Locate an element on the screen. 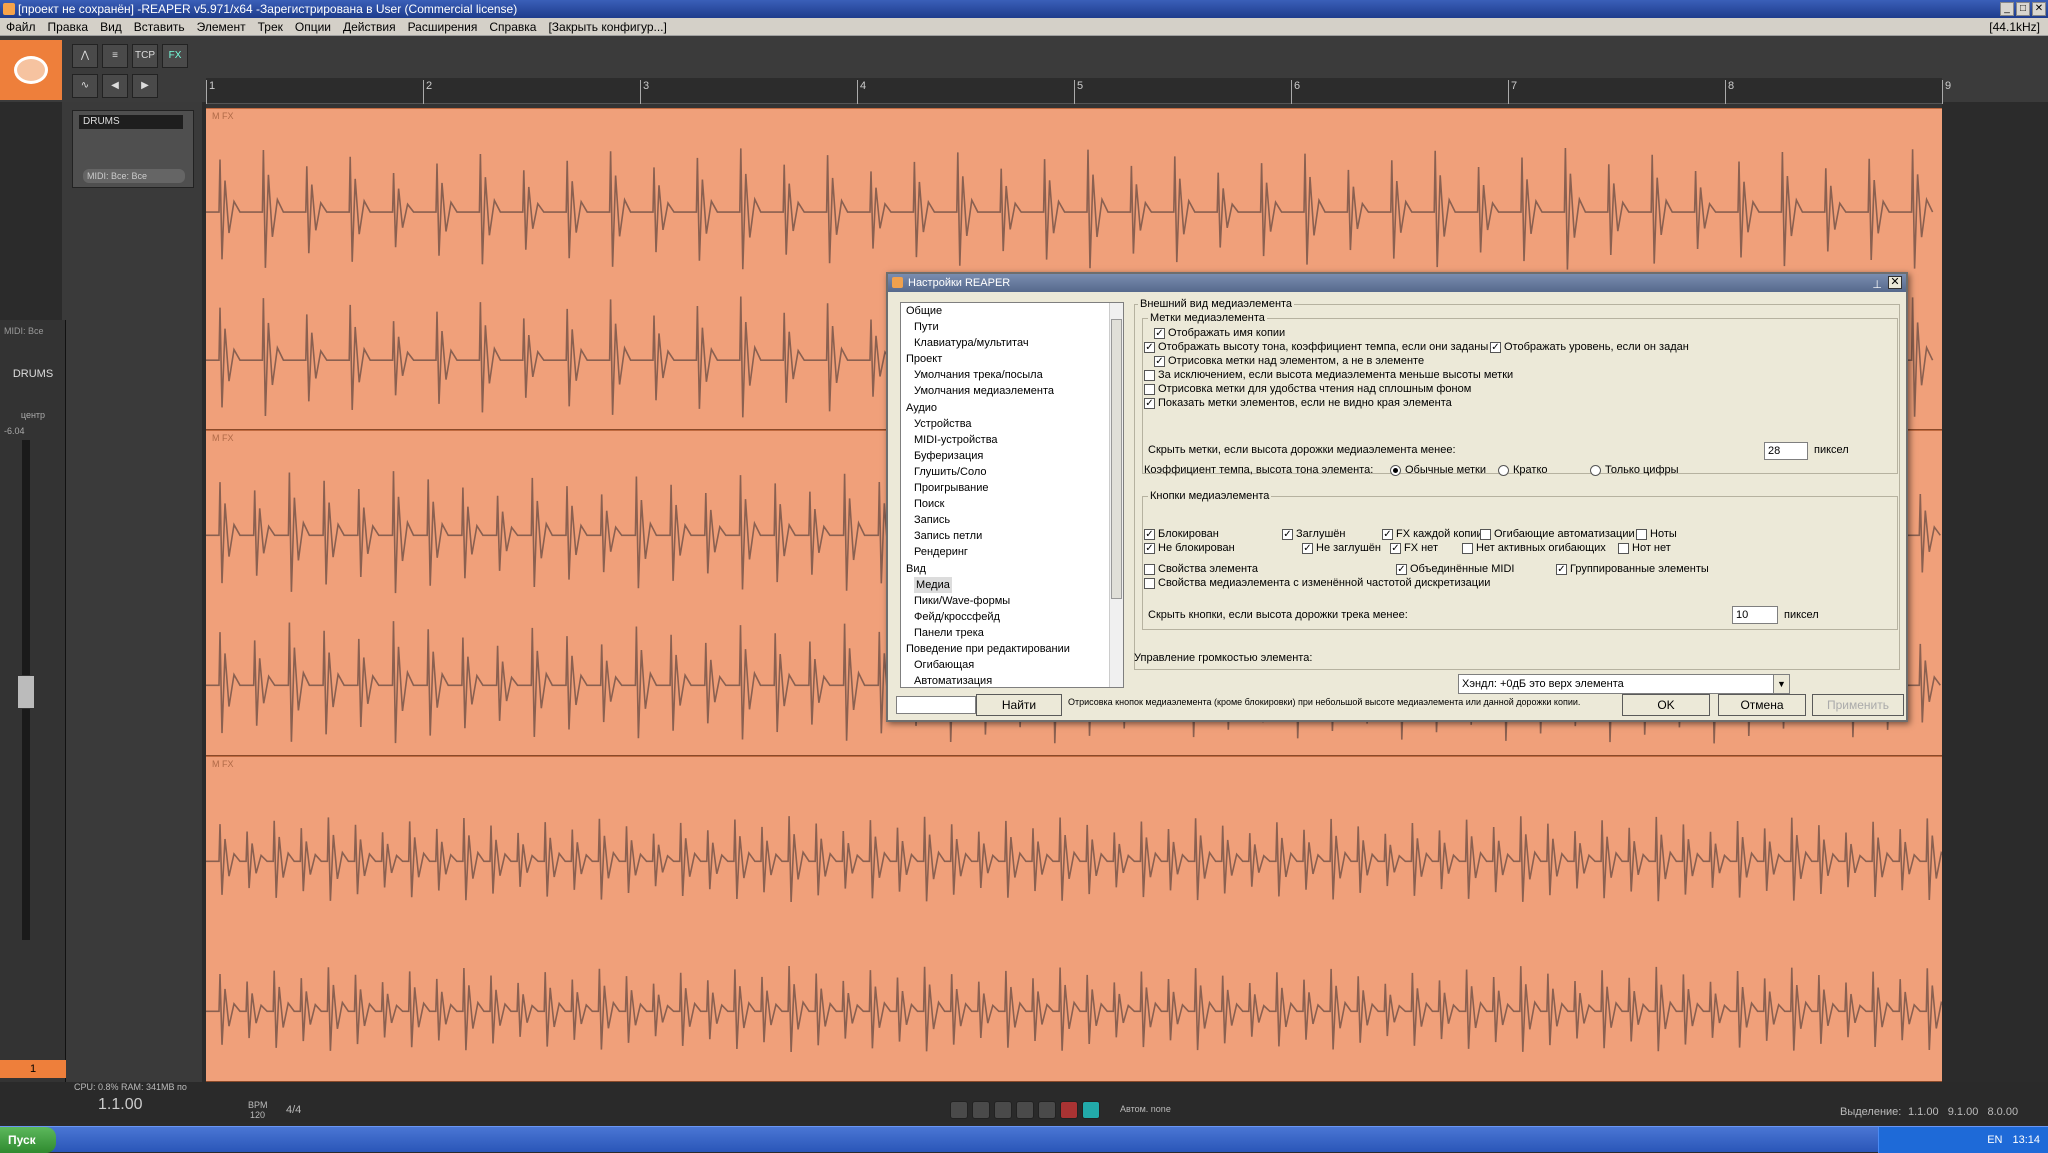 This screenshot has width=2048, height=1153. fx-button: FX is located at coordinates (175, 56).